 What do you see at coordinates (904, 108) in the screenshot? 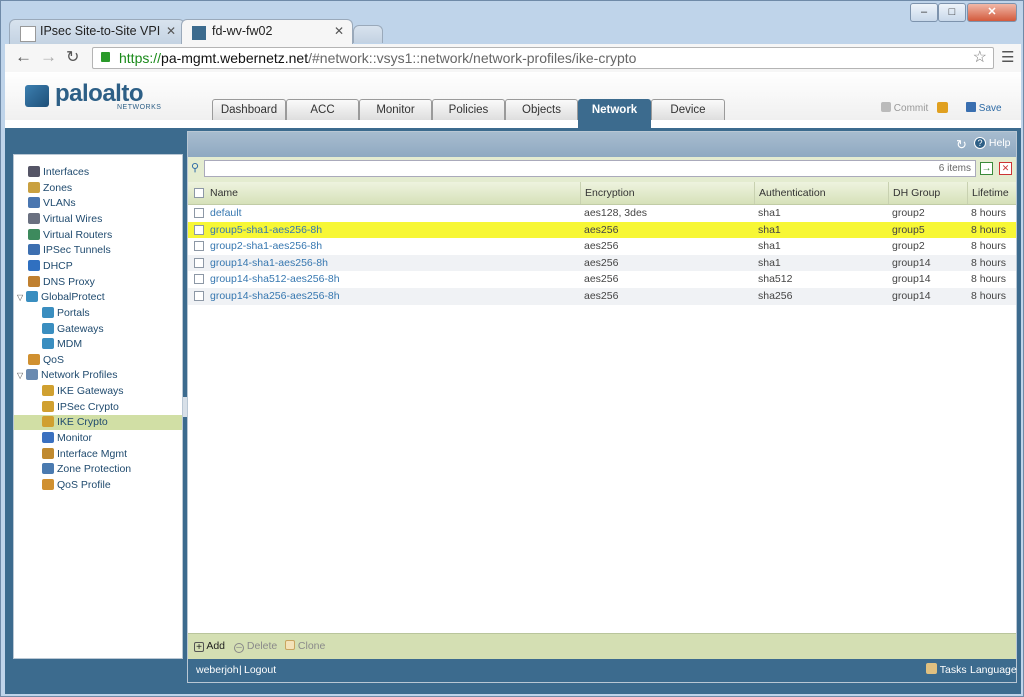
I see `commit-button: Commit` at bounding box center [904, 108].